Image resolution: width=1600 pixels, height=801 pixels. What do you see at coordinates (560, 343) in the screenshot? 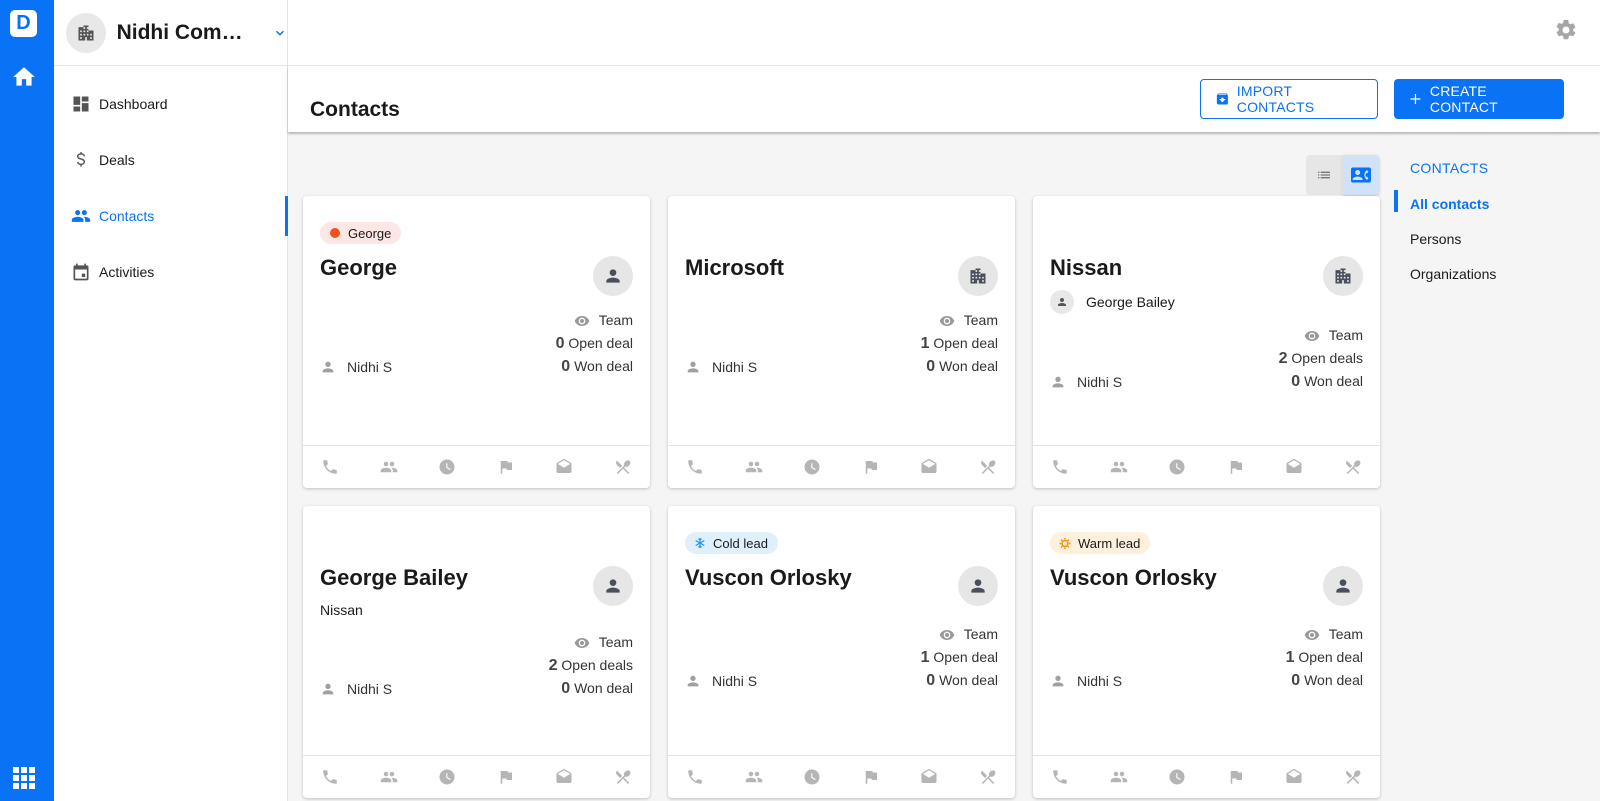
I see `open-deals-count: 0` at bounding box center [560, 343].